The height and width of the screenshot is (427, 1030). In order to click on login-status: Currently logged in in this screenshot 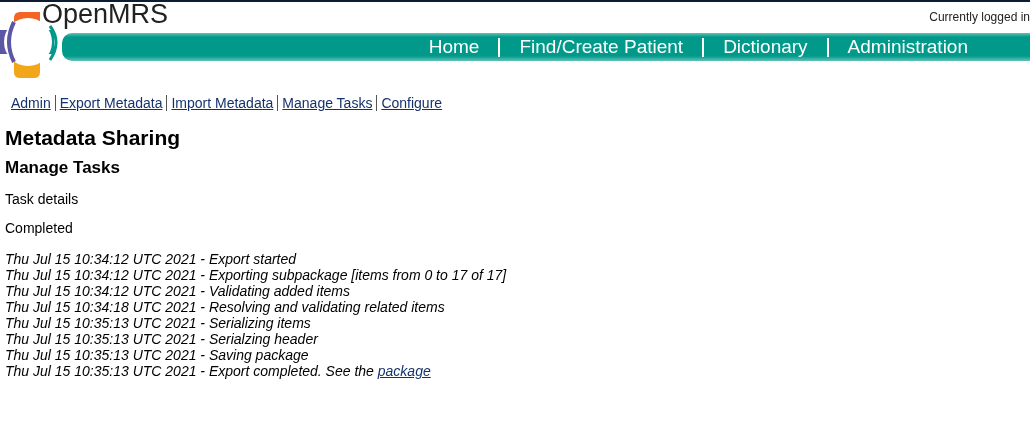, I will do `click(979, 17)`.